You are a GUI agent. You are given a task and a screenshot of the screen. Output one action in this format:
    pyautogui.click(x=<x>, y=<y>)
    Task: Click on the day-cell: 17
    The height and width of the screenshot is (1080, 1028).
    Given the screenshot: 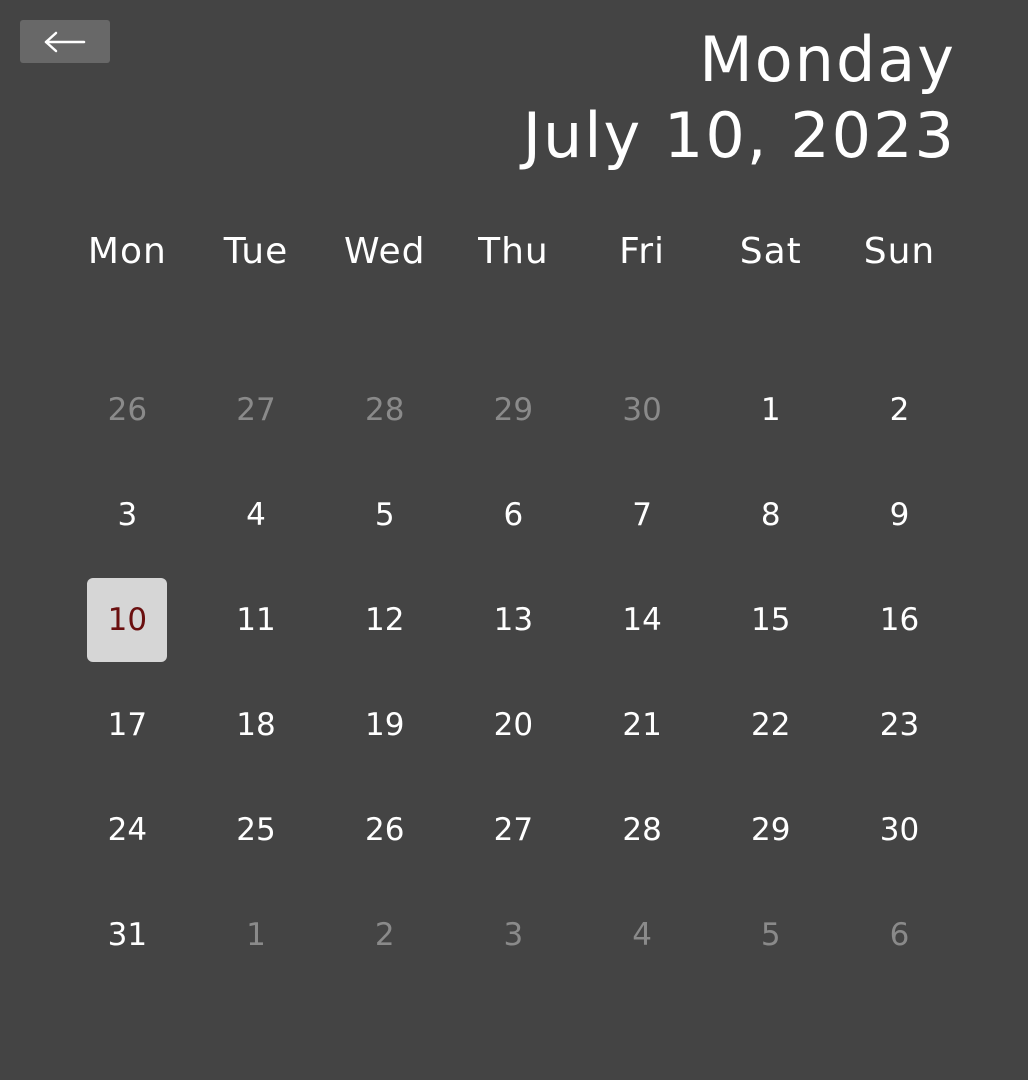 What is the action you would take?
    pyautogui.click(x=127, y=724)
    